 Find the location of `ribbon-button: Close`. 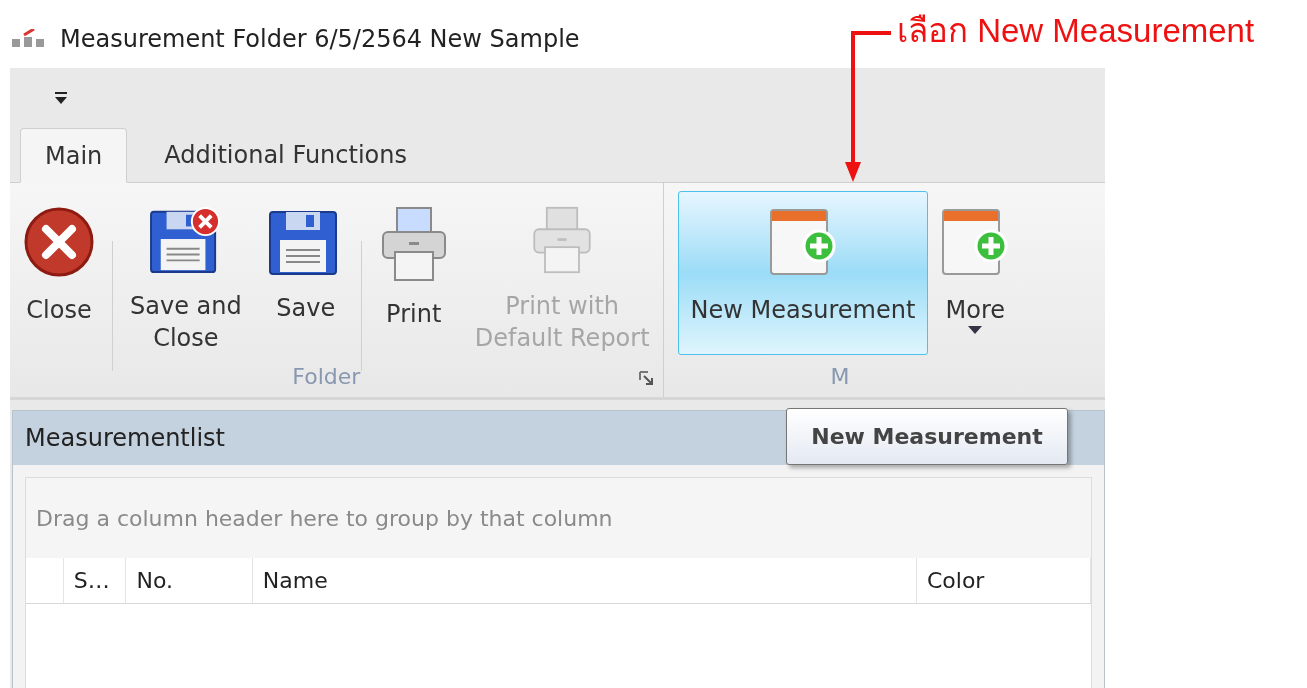

ribbon-button: Close is located at coordinates (59, 273).